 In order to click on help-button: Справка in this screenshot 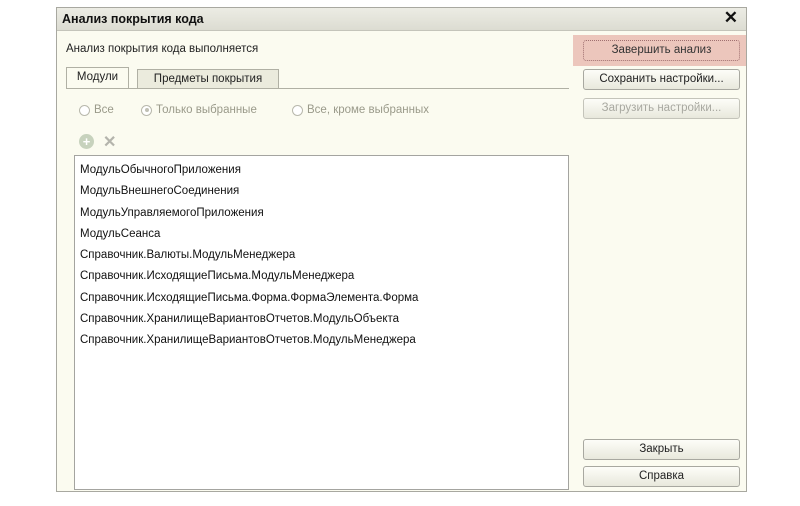, I will do `click(661, 476)`.